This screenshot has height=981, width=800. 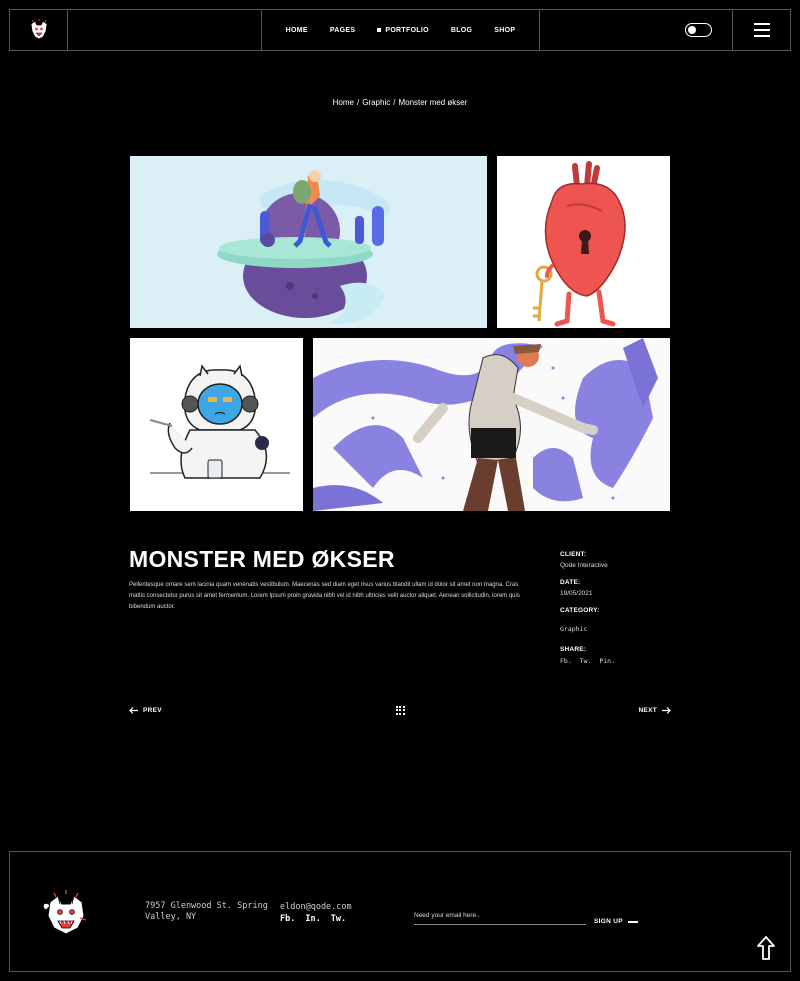 I want to click on nav-blog: BLOG, so click(x=461, y=30).